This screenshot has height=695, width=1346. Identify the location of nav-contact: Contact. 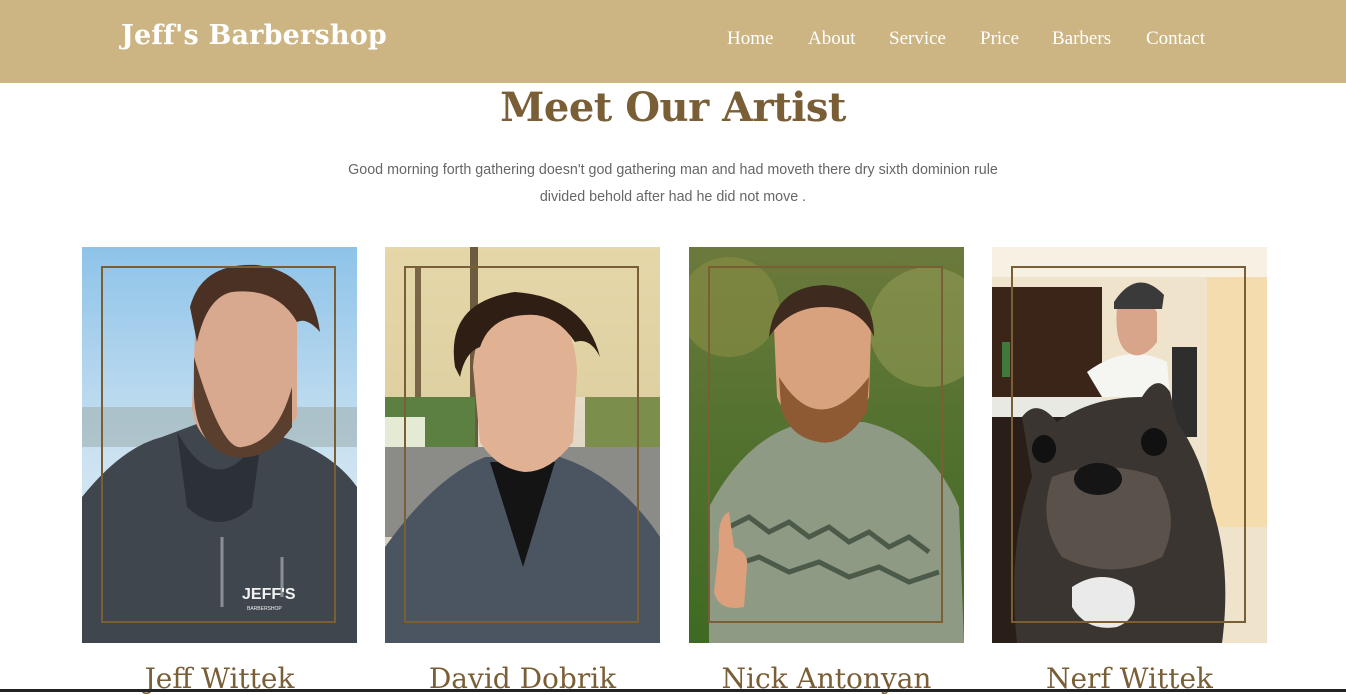
(1175, 39).